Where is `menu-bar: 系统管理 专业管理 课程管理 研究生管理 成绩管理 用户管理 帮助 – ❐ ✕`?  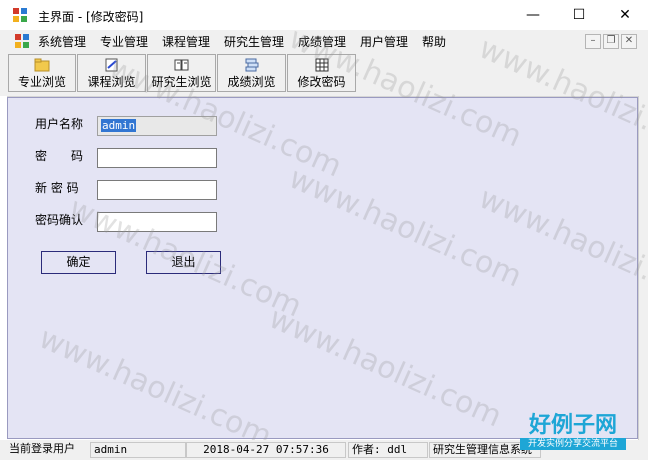
menu-bar: 系统管理 专业管理 课程管理 研究生管理 成绩管理 用户管理 帮助 – ❐ ✕ is located at coordinates (324, 41).